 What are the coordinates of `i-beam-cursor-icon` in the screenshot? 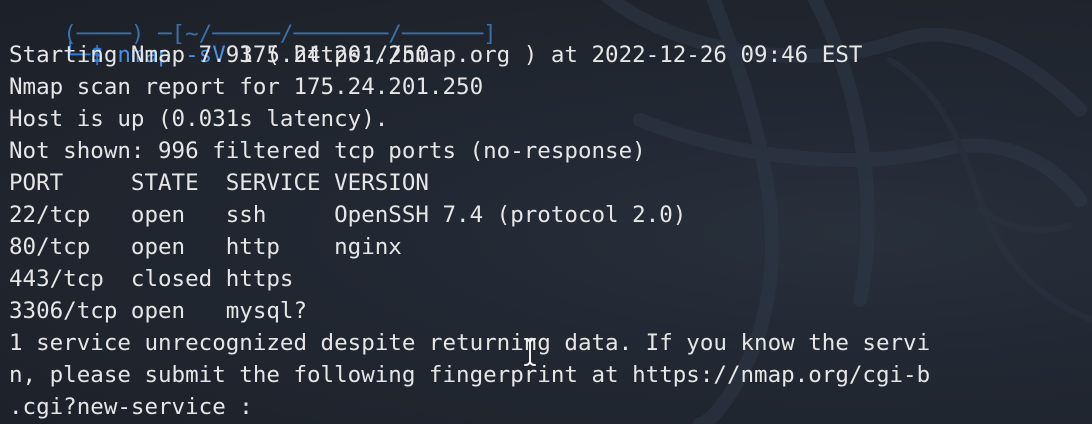 It's located at (530, 352).